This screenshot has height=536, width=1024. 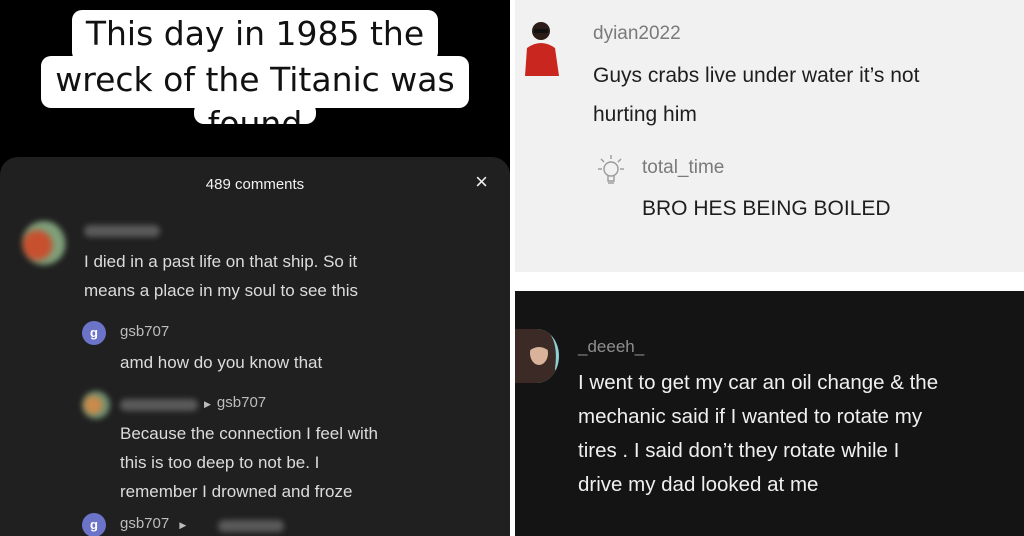 I want to click on username: gsb707, so click(x=144, y=331).